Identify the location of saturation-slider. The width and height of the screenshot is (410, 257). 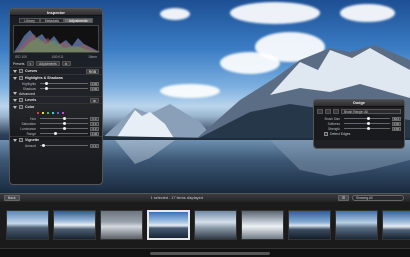
(64, 123).